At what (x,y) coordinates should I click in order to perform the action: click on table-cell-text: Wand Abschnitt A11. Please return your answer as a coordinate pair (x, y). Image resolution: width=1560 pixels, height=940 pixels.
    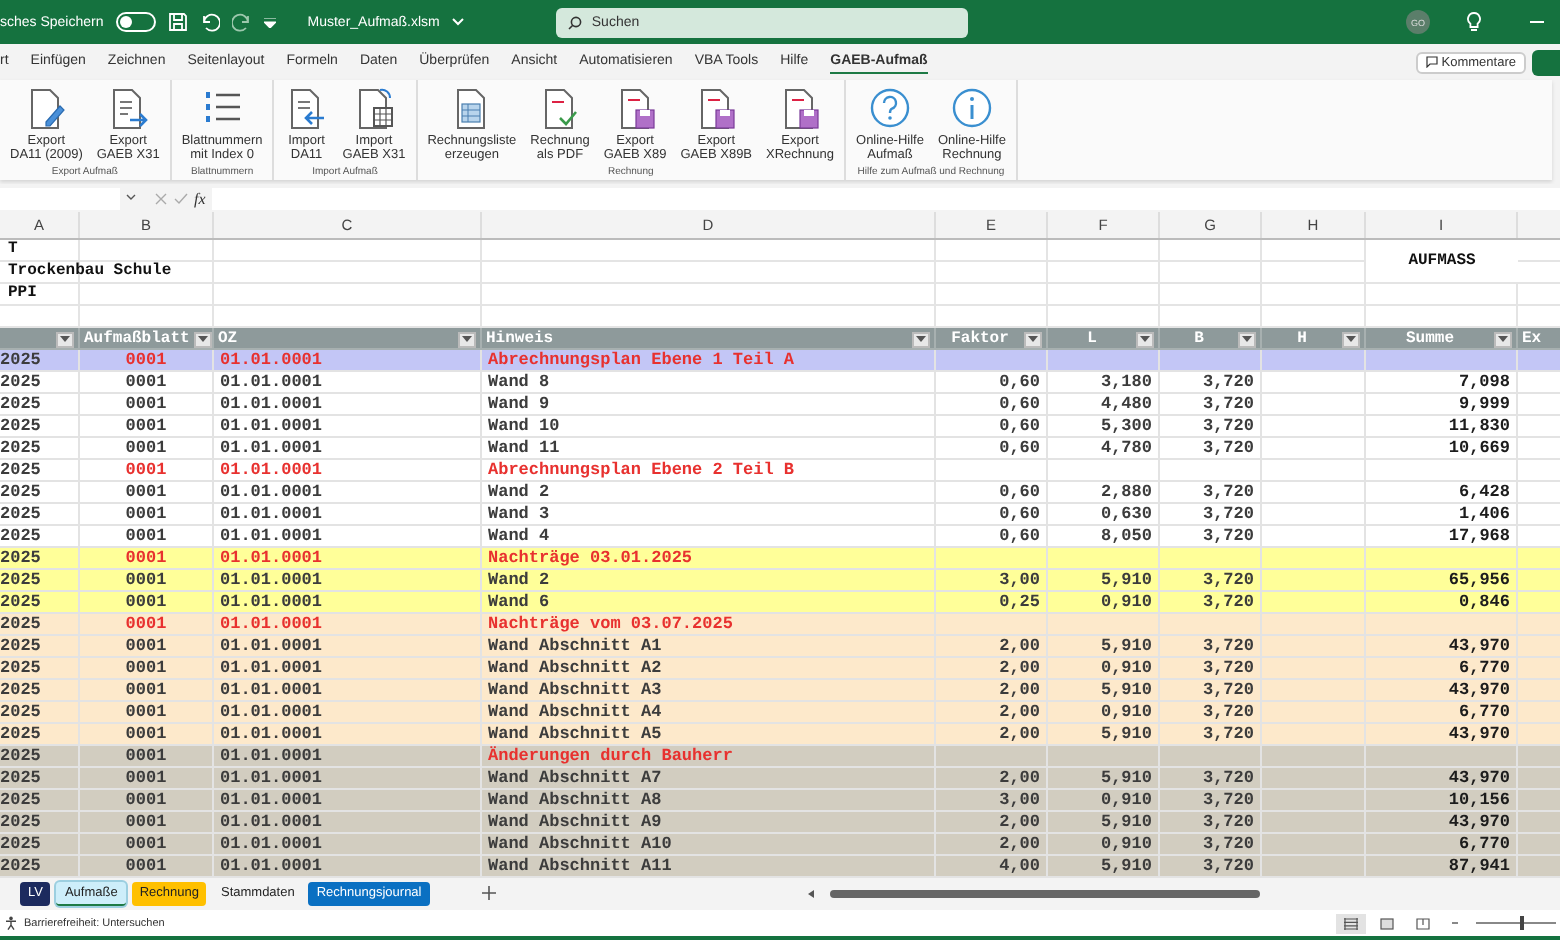
    Looking at the image, I should click on (580, 867).